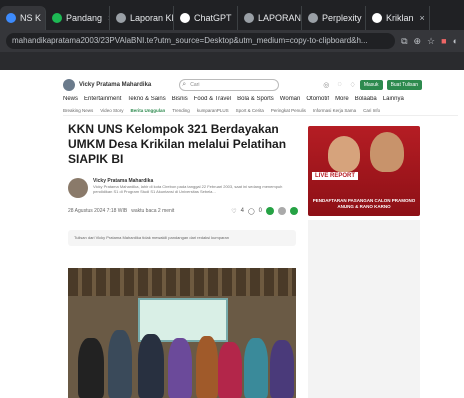 This screenshot has height=398, width=464. I want to click on site-author-label: Vicky Pratama Mahardika, so click(115, 85).